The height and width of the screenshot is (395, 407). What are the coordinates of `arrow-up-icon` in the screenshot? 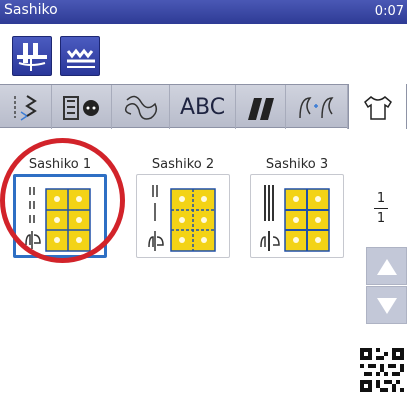 It's located at (387, 267).